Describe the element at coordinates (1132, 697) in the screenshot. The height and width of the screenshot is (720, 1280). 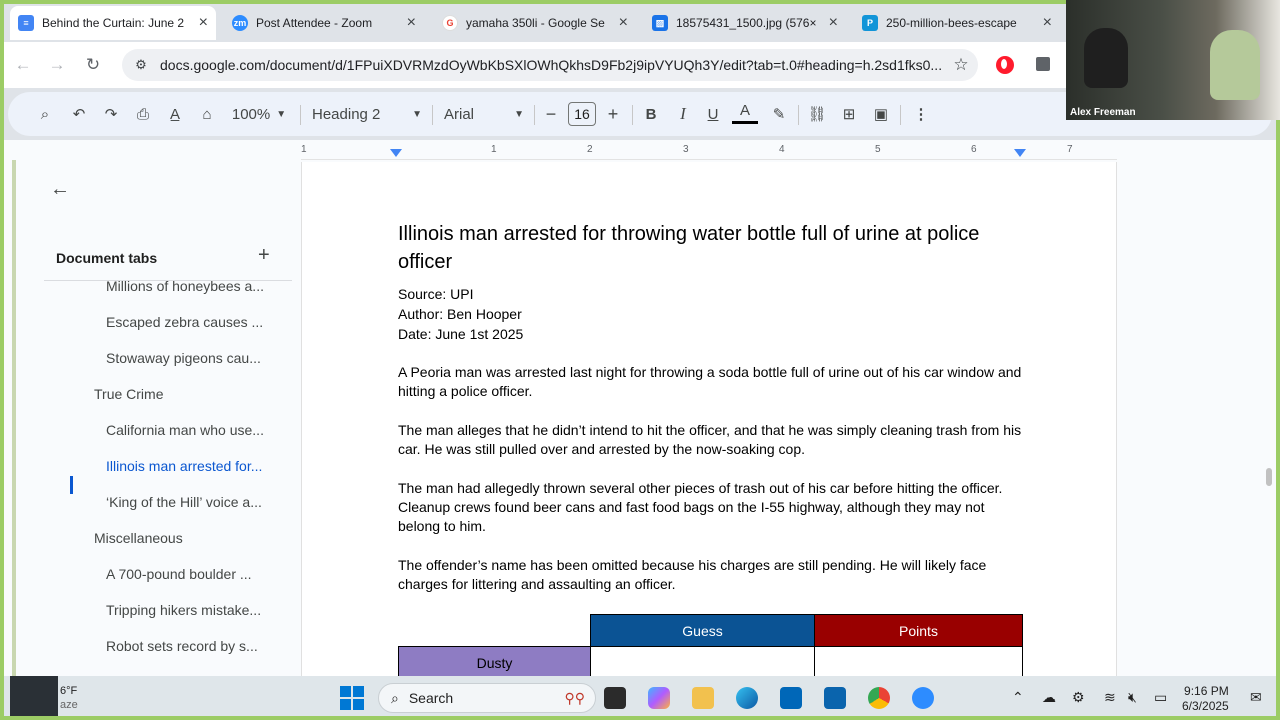
I see `volume-muted-icon: 🔇︎` at that location.